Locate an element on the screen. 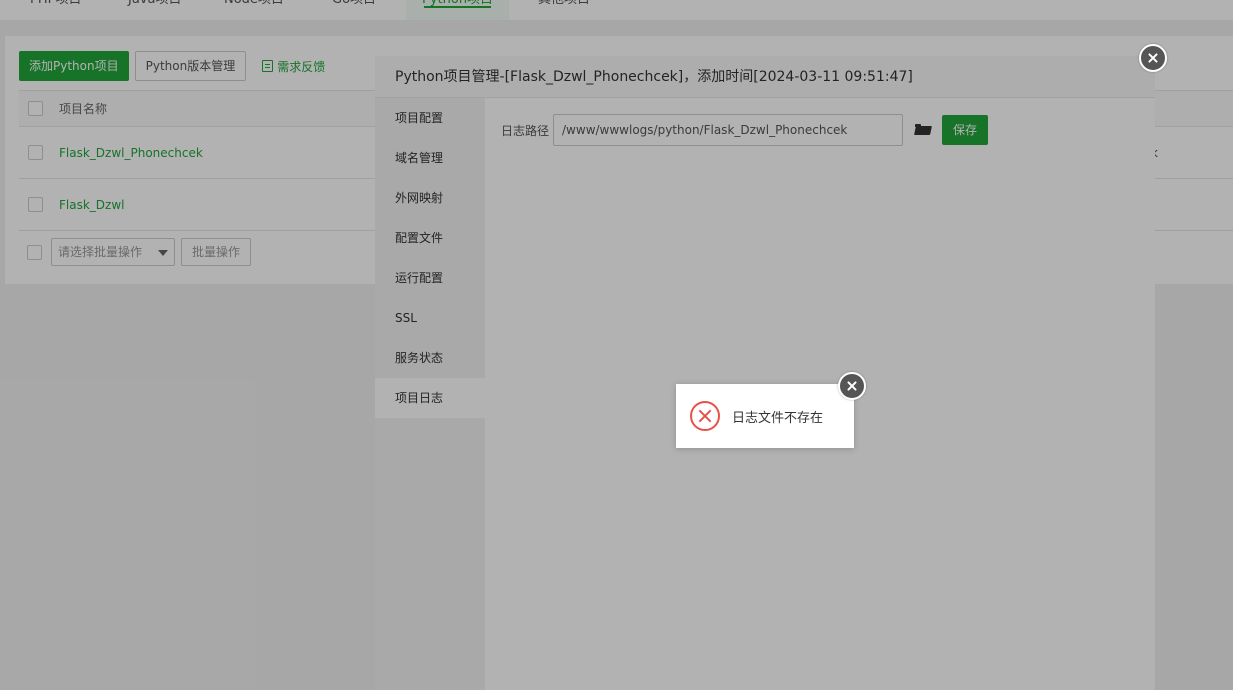  toast-message: 日志文件不存在 is located at coordinates (778, 418).